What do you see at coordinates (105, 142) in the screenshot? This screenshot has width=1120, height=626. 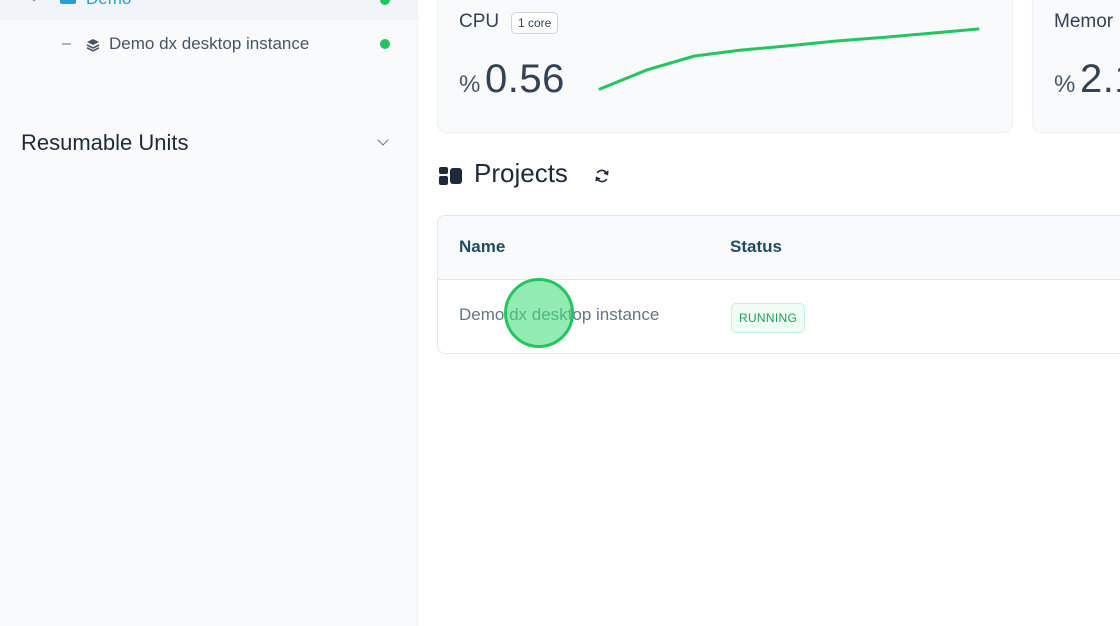 I see `section-title: Resumable Units` at bounding box center [105, 142].